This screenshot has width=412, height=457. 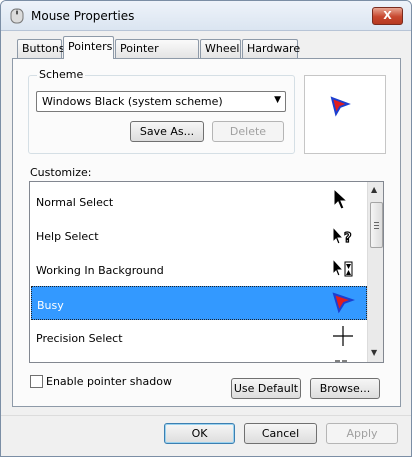 I want to click on scheme-group, so click(x=161, y=114).